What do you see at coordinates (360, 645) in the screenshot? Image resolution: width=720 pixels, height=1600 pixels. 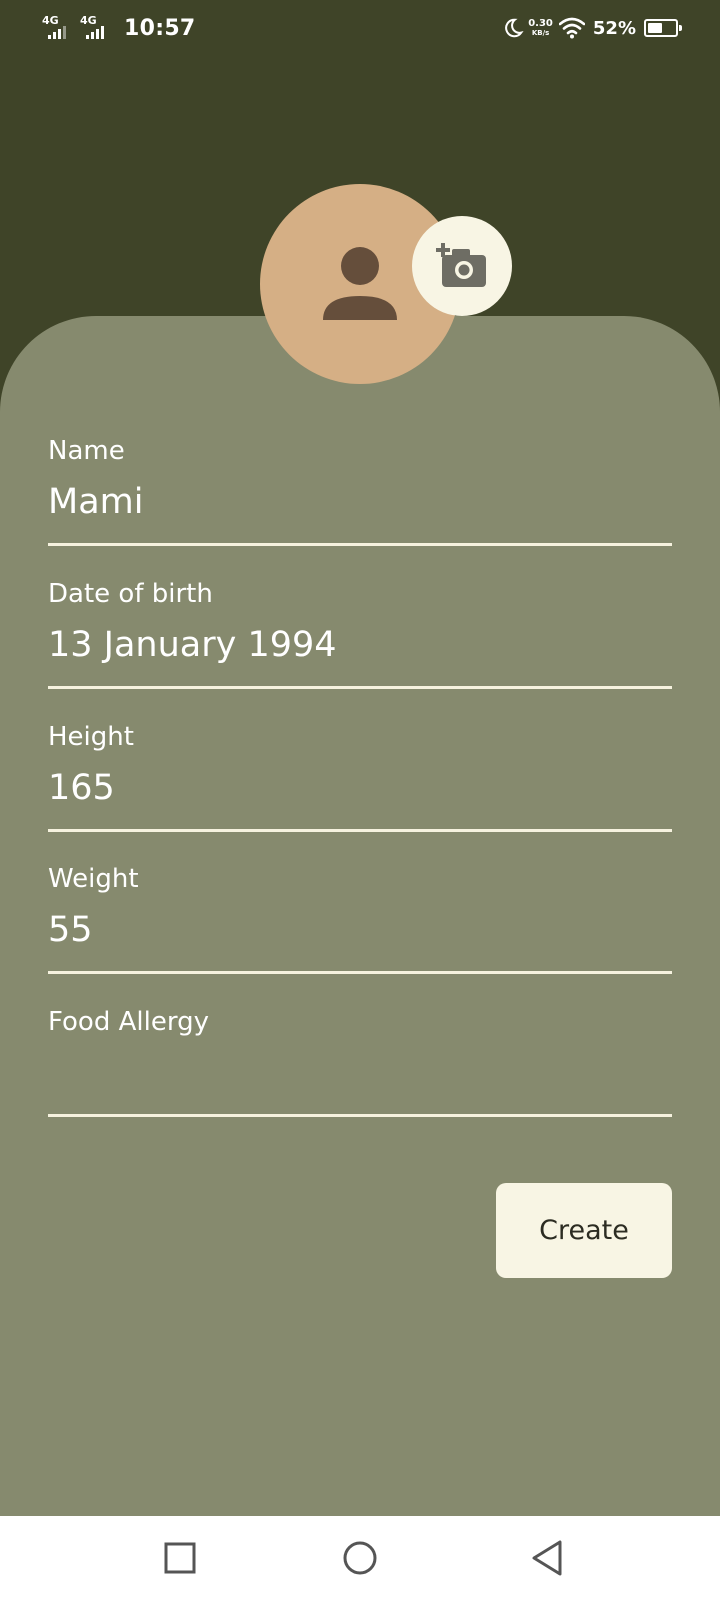 I see `dob-input` at bounding box center [360, 645].